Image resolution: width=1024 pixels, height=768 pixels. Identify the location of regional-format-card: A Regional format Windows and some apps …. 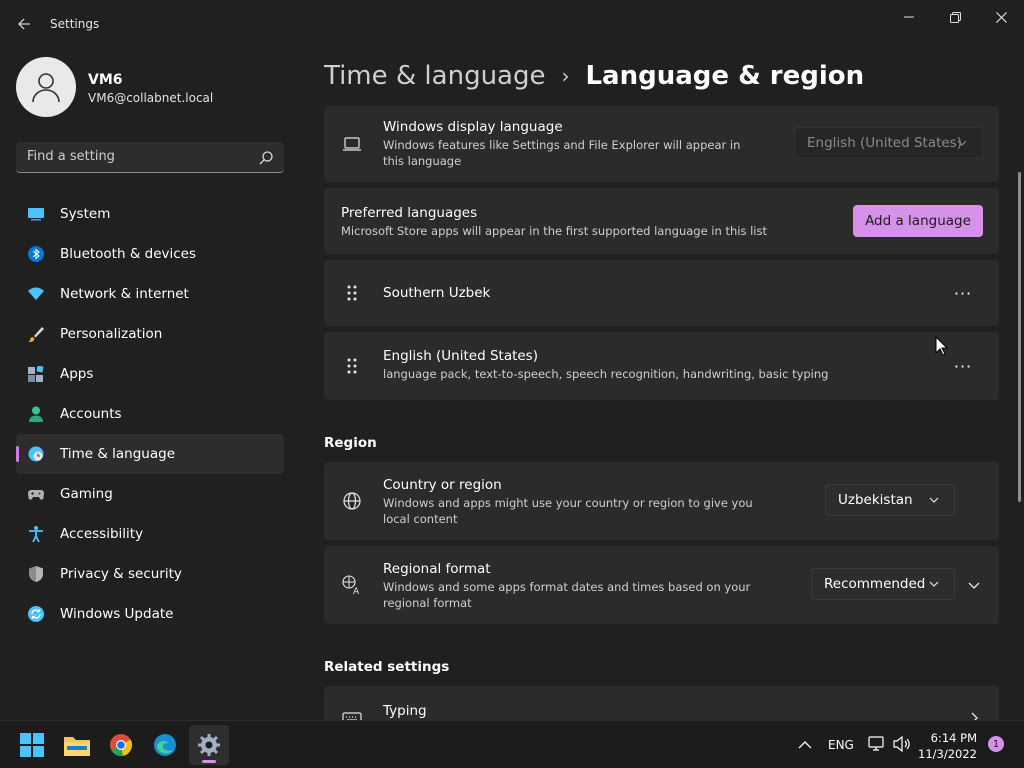
(661, 585).